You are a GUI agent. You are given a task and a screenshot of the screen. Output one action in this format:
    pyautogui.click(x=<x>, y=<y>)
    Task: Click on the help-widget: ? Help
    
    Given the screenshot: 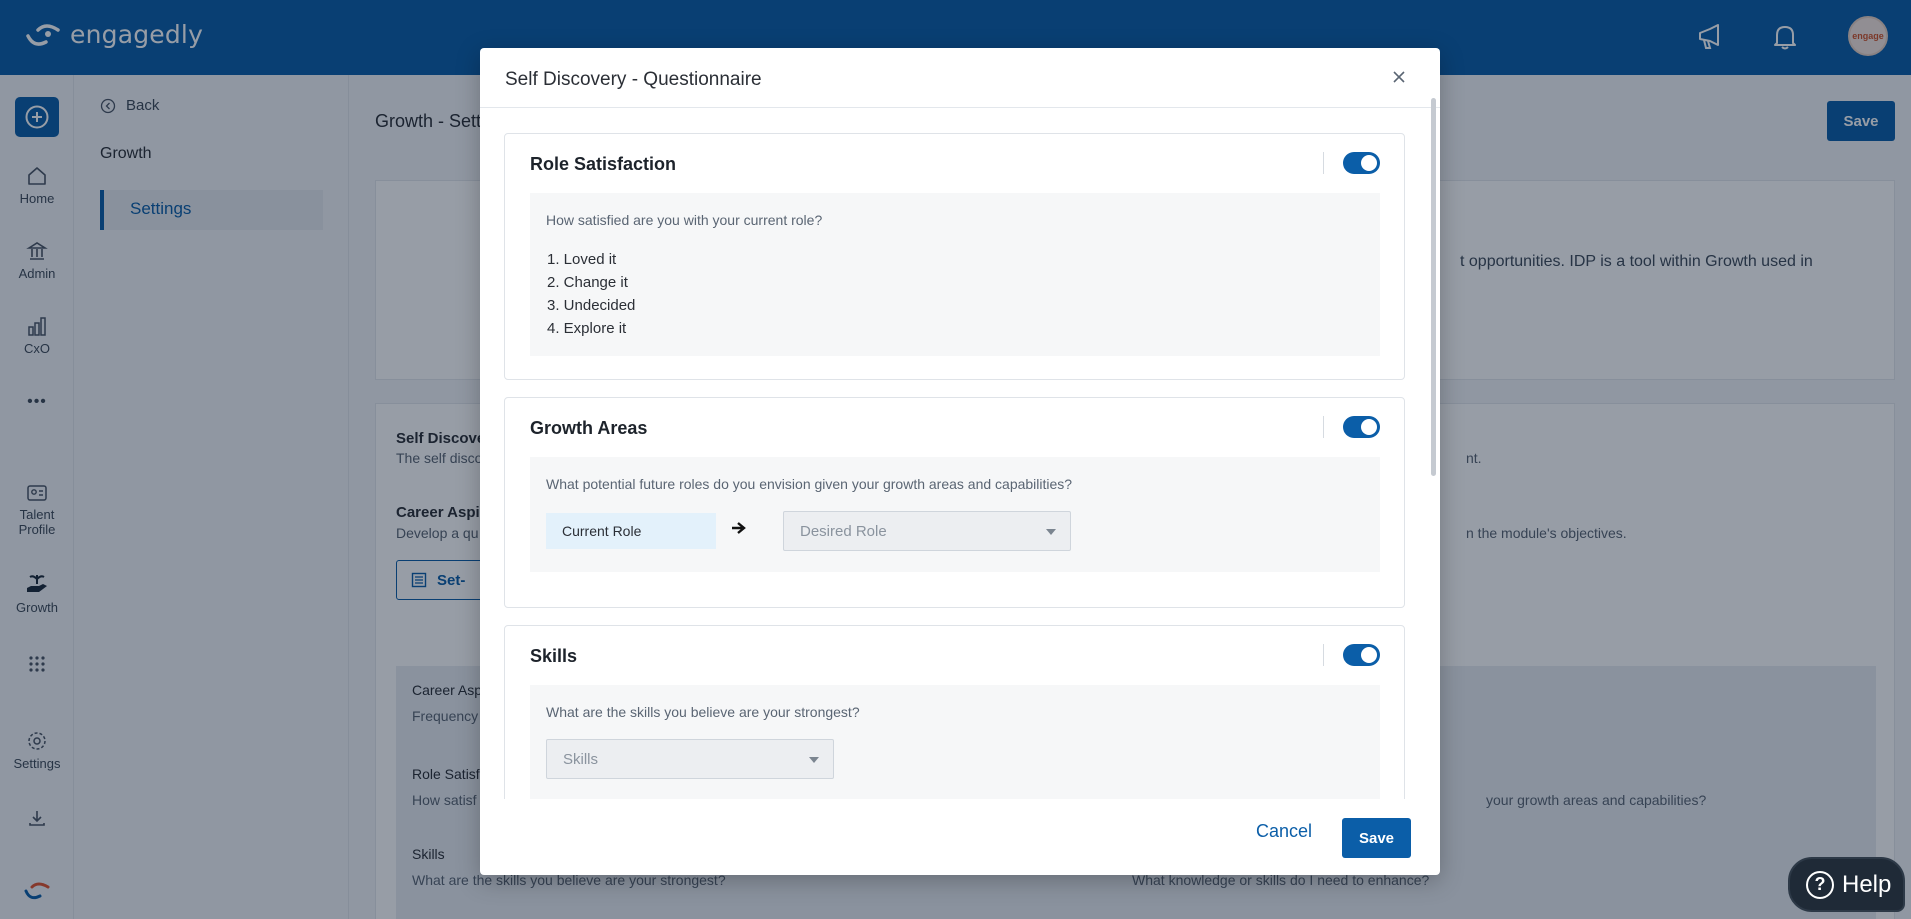 What is the action you would take?
    pyautogui.click(x=1846, y=884)
    